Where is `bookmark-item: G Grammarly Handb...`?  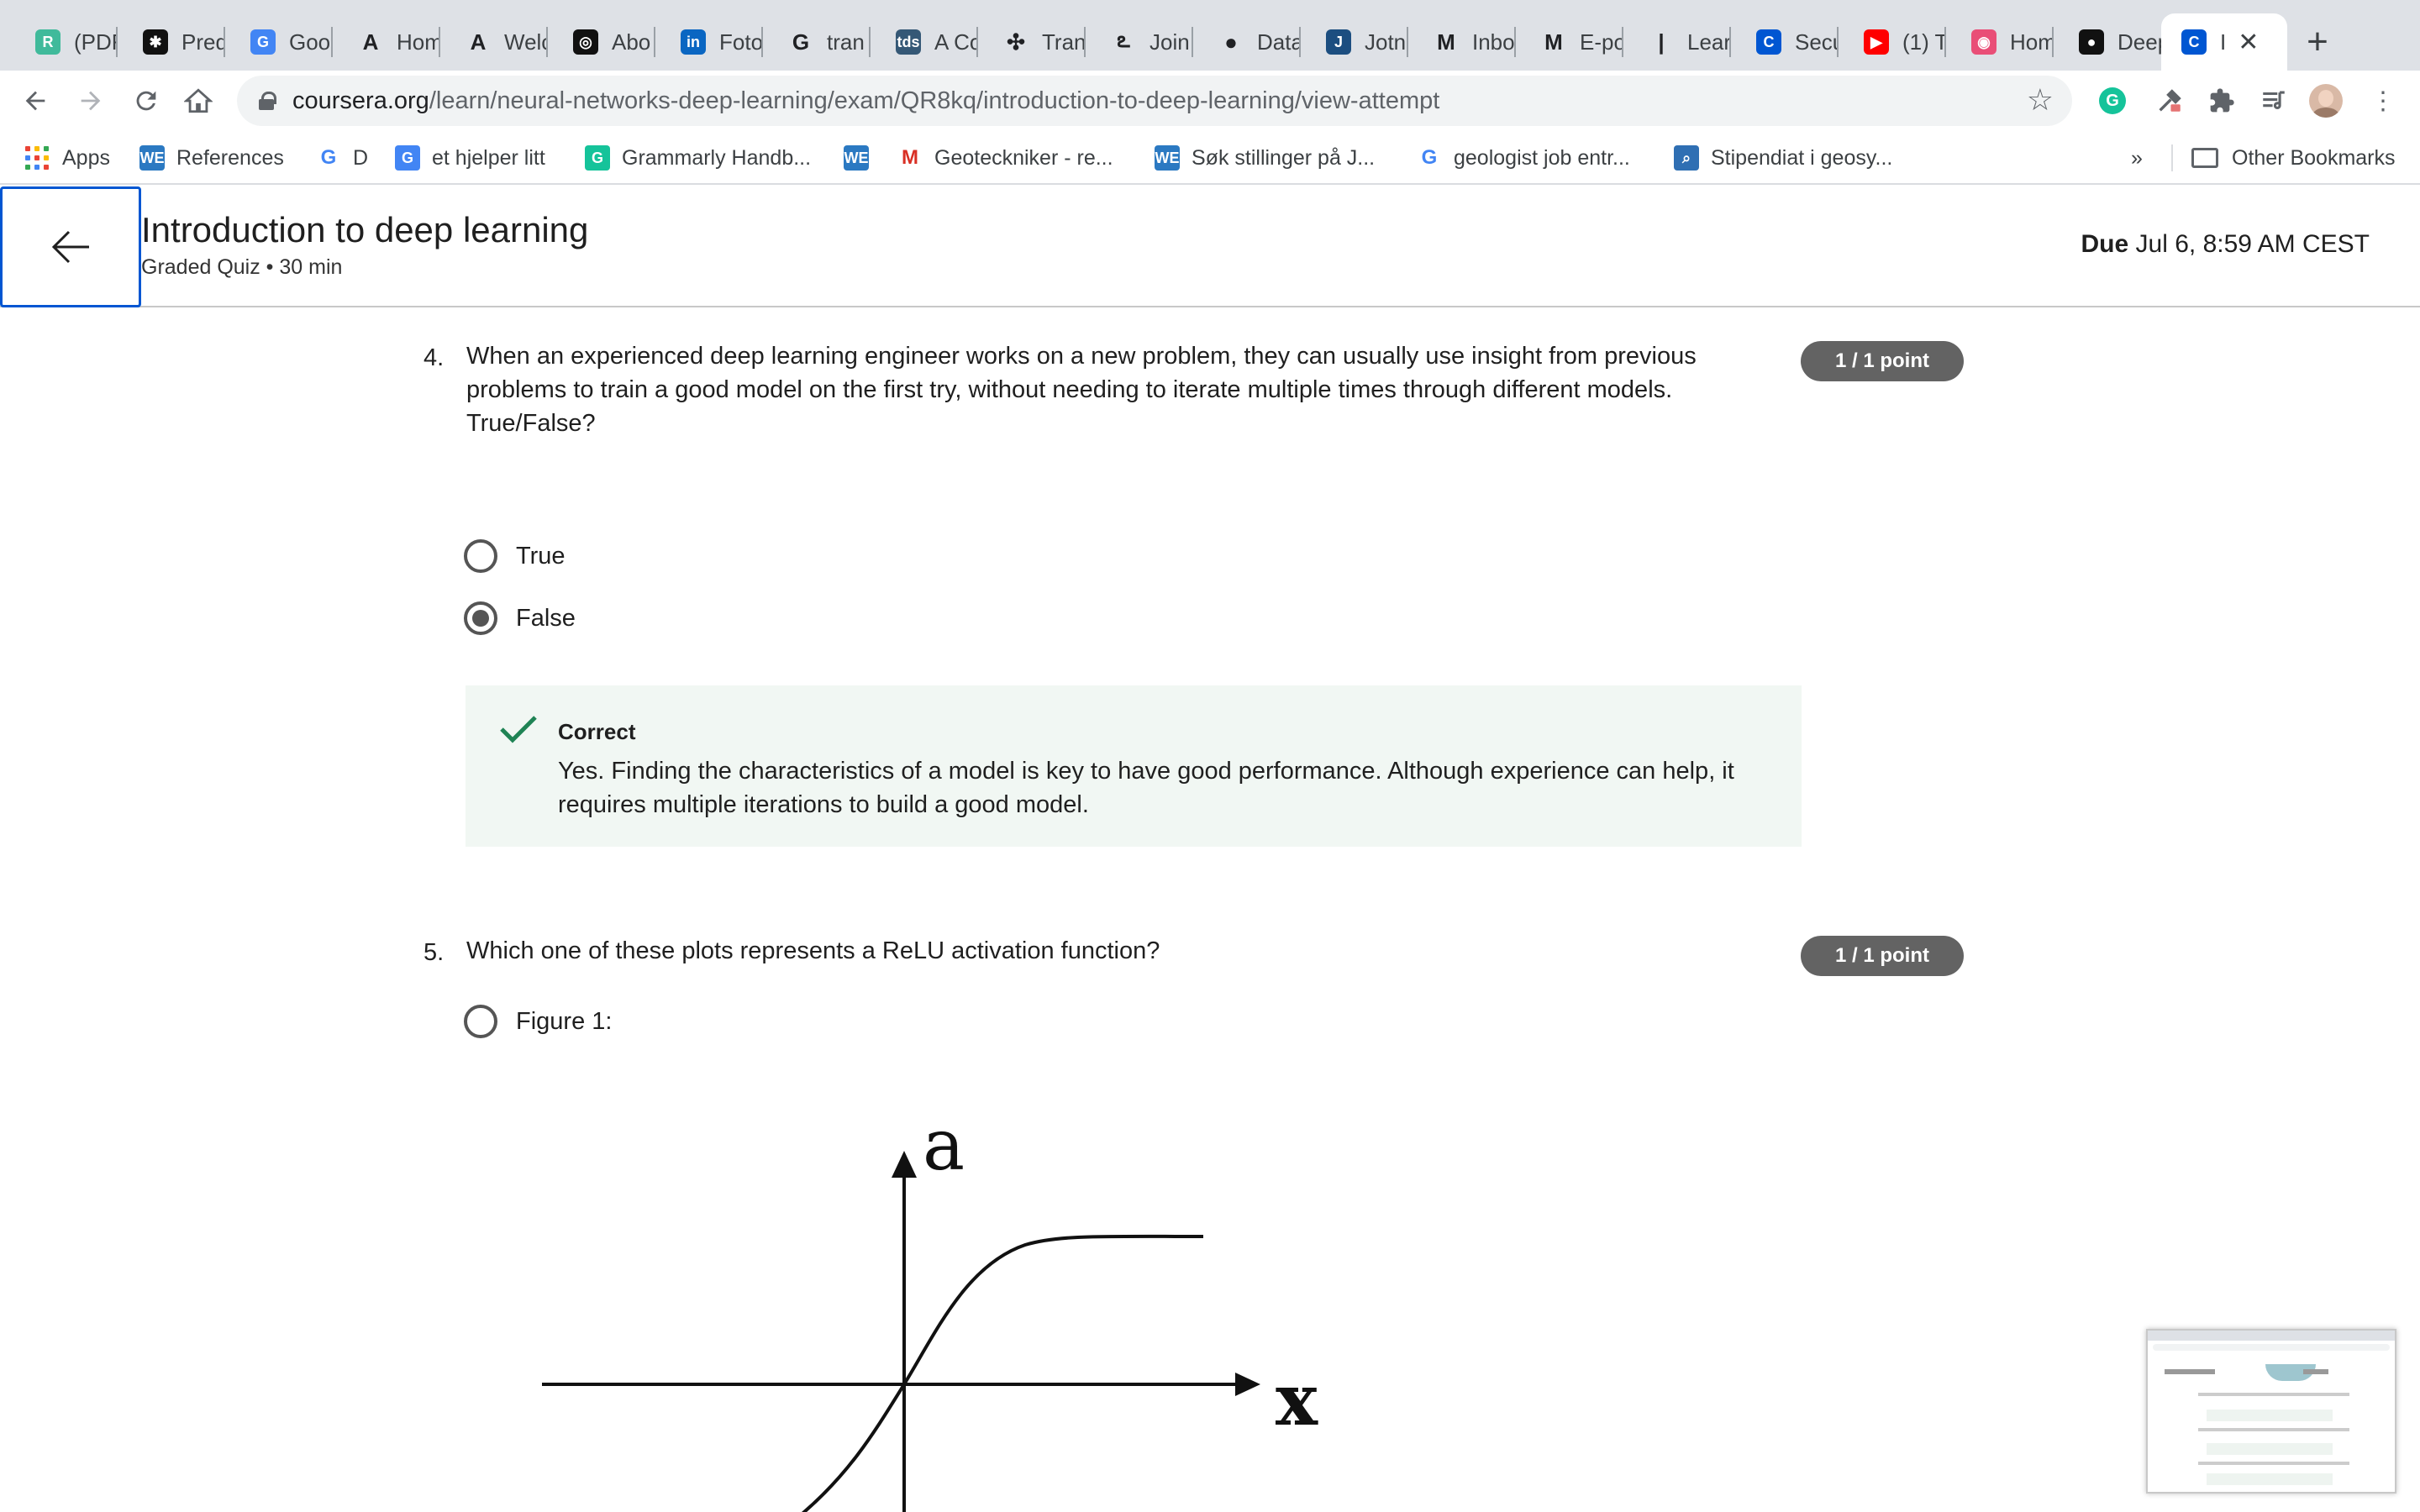 bookmark-item: G Grammarly Handb... is located at coordinates (698, 158).